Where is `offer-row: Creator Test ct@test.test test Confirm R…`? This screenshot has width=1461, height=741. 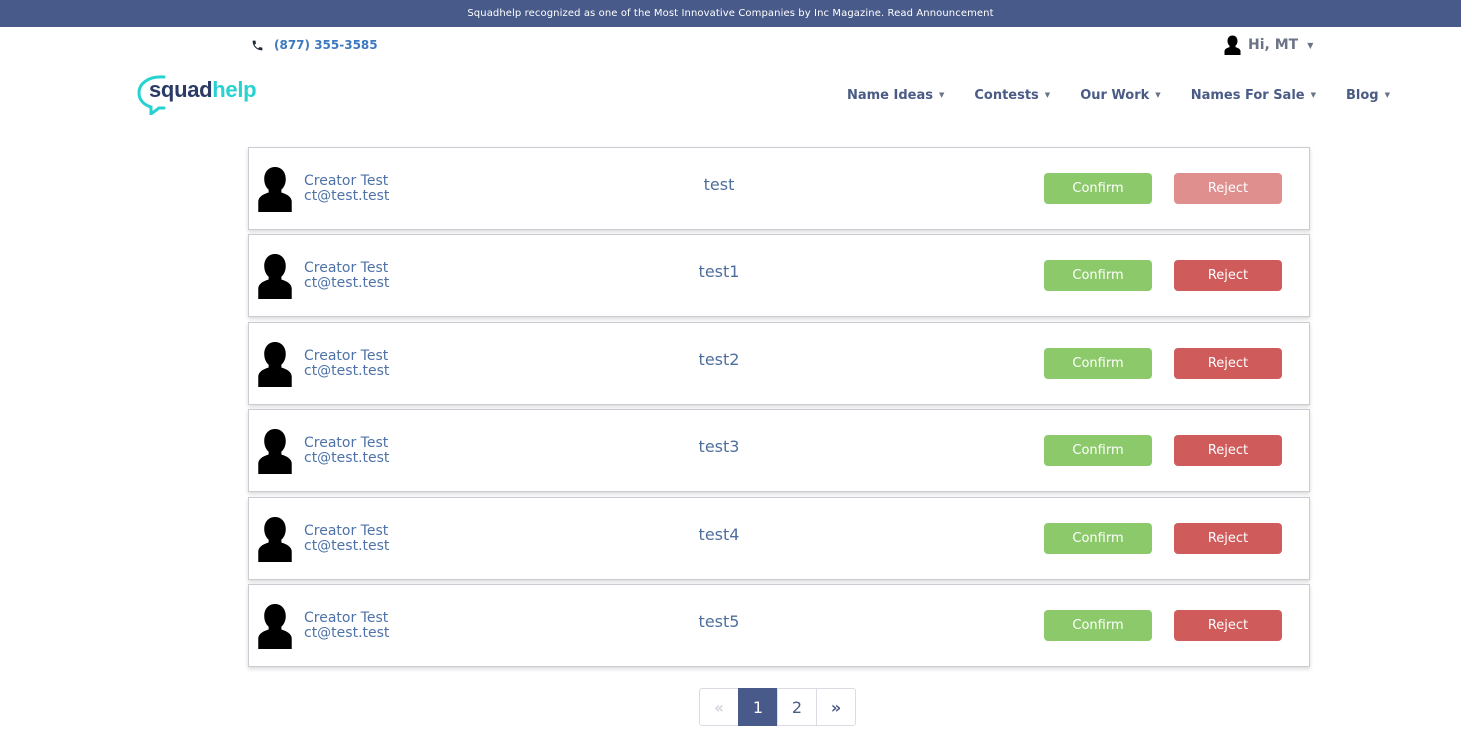
offer-row: Creator Test ct@test.test test Confirm R… is located at coordinates (779, 188).